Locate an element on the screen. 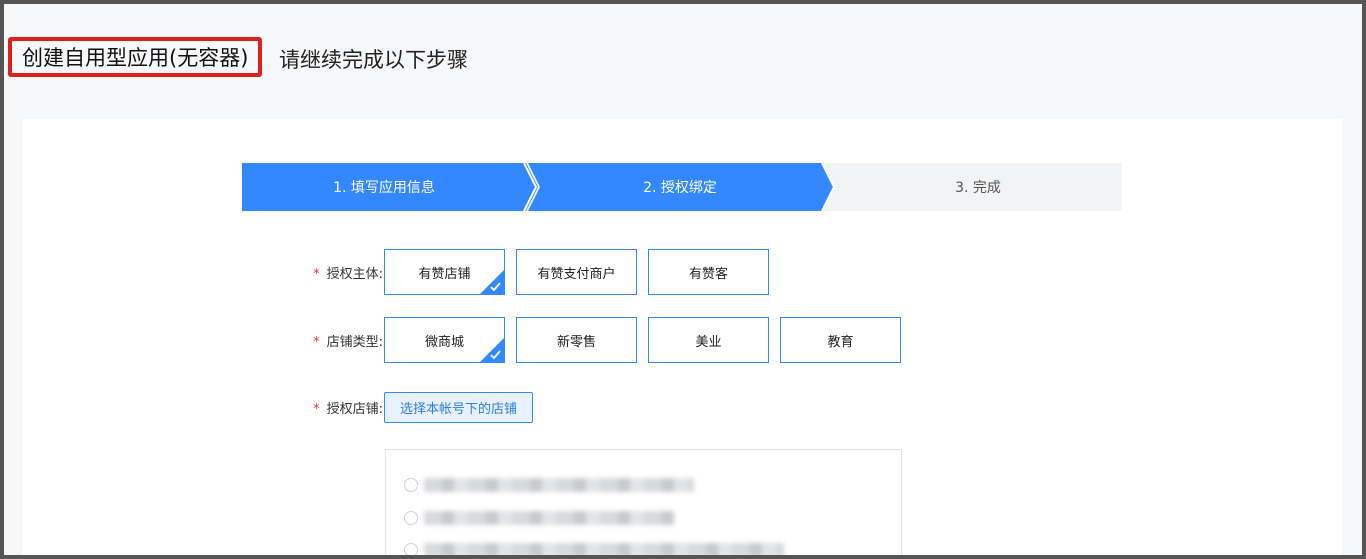  shop-type-option-weishangcheng: 微商城 is located at coordinates (444, 340).